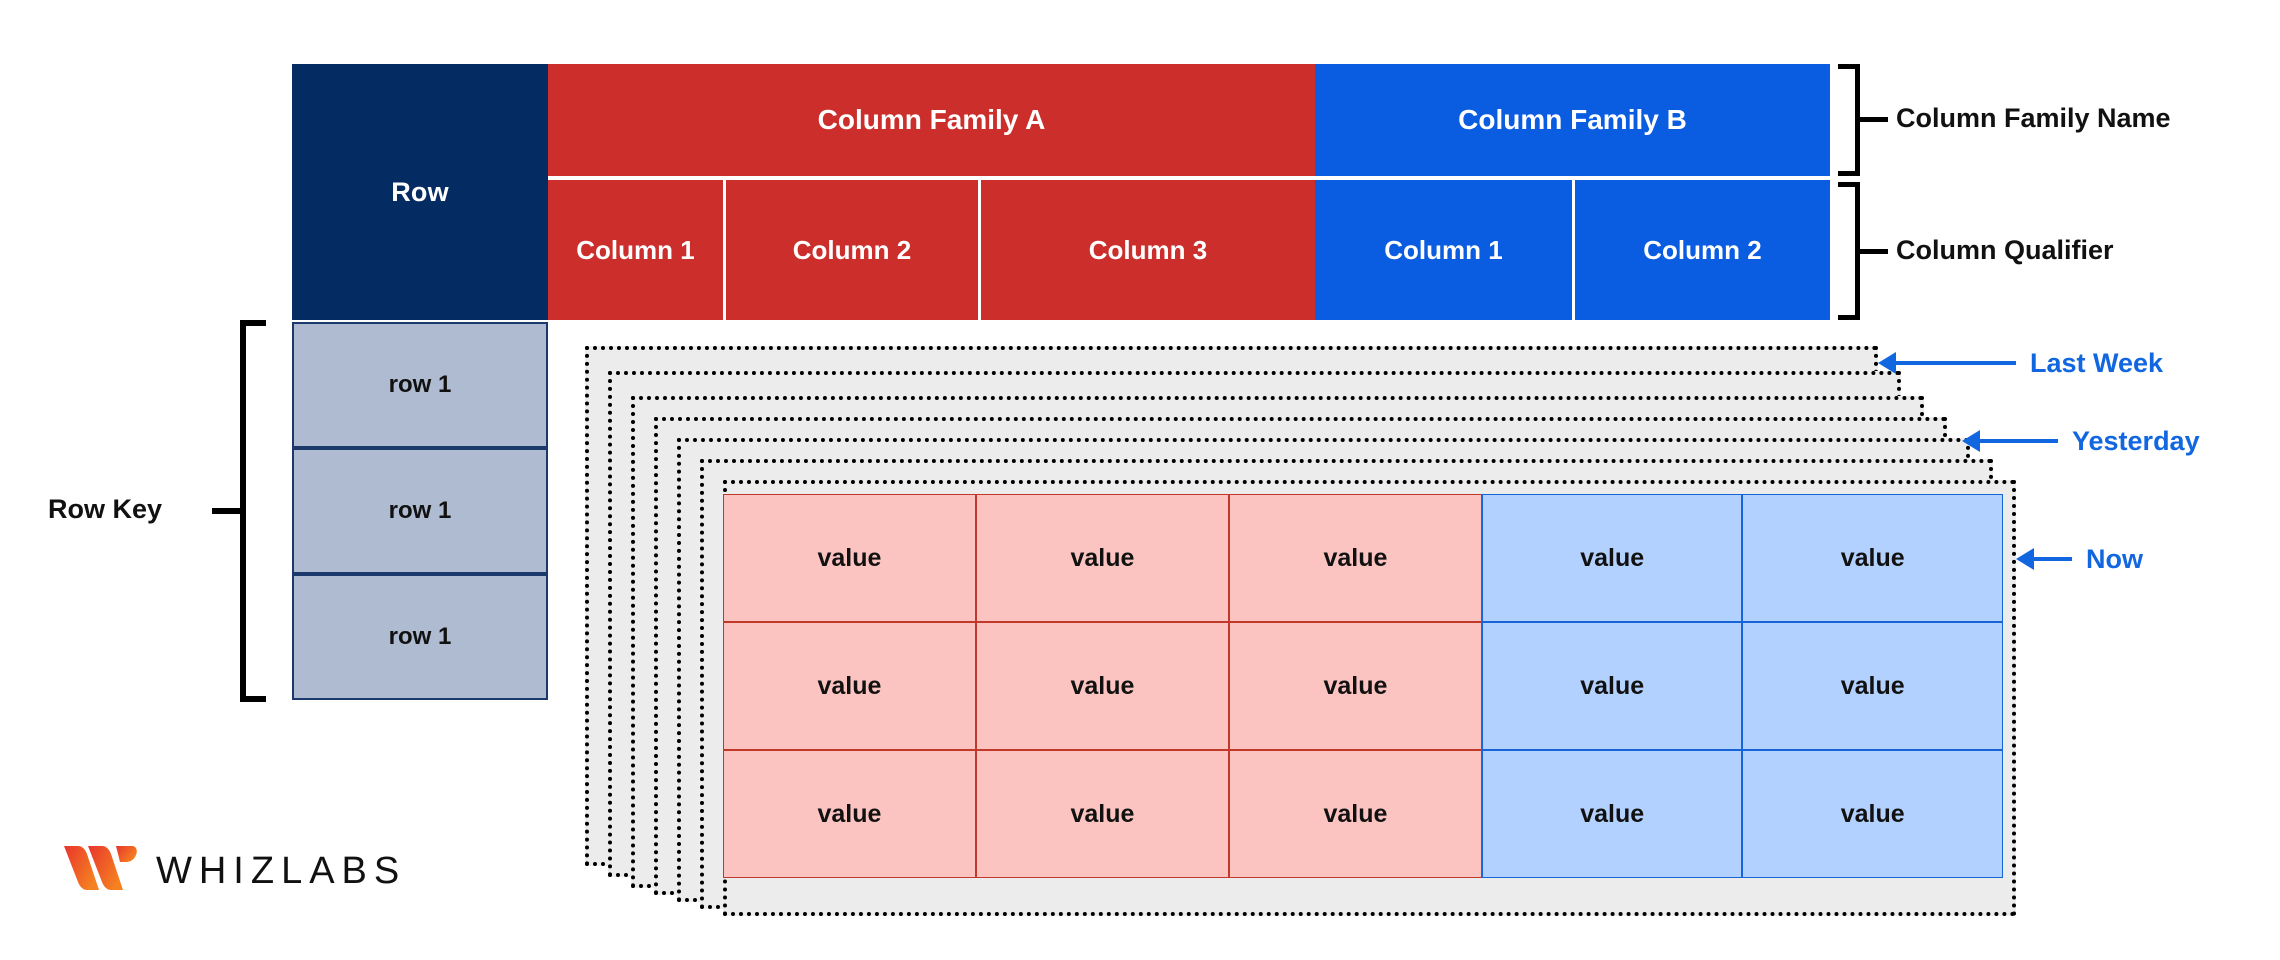 This screenshot has height=960, width=2280. Describe the element at coordinates (2033, 118) in the screenshot. I see `label-column-family-name: Column Family Name` at that location.